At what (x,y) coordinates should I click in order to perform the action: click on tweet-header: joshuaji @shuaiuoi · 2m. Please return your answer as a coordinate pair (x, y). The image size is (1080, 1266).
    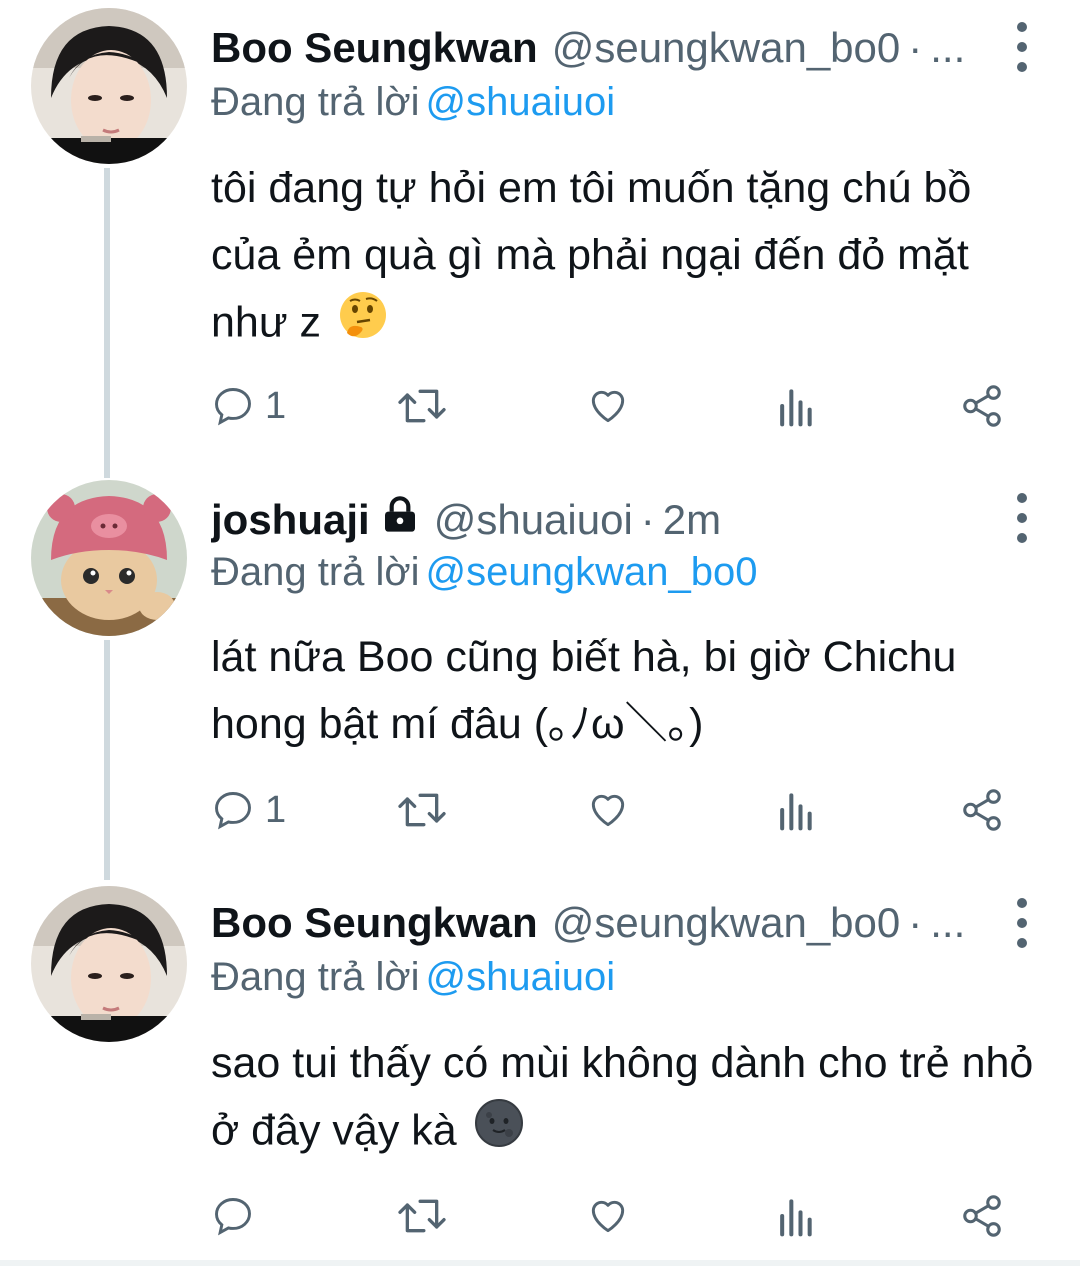
    Looking at the image, I should click on (598, 520).